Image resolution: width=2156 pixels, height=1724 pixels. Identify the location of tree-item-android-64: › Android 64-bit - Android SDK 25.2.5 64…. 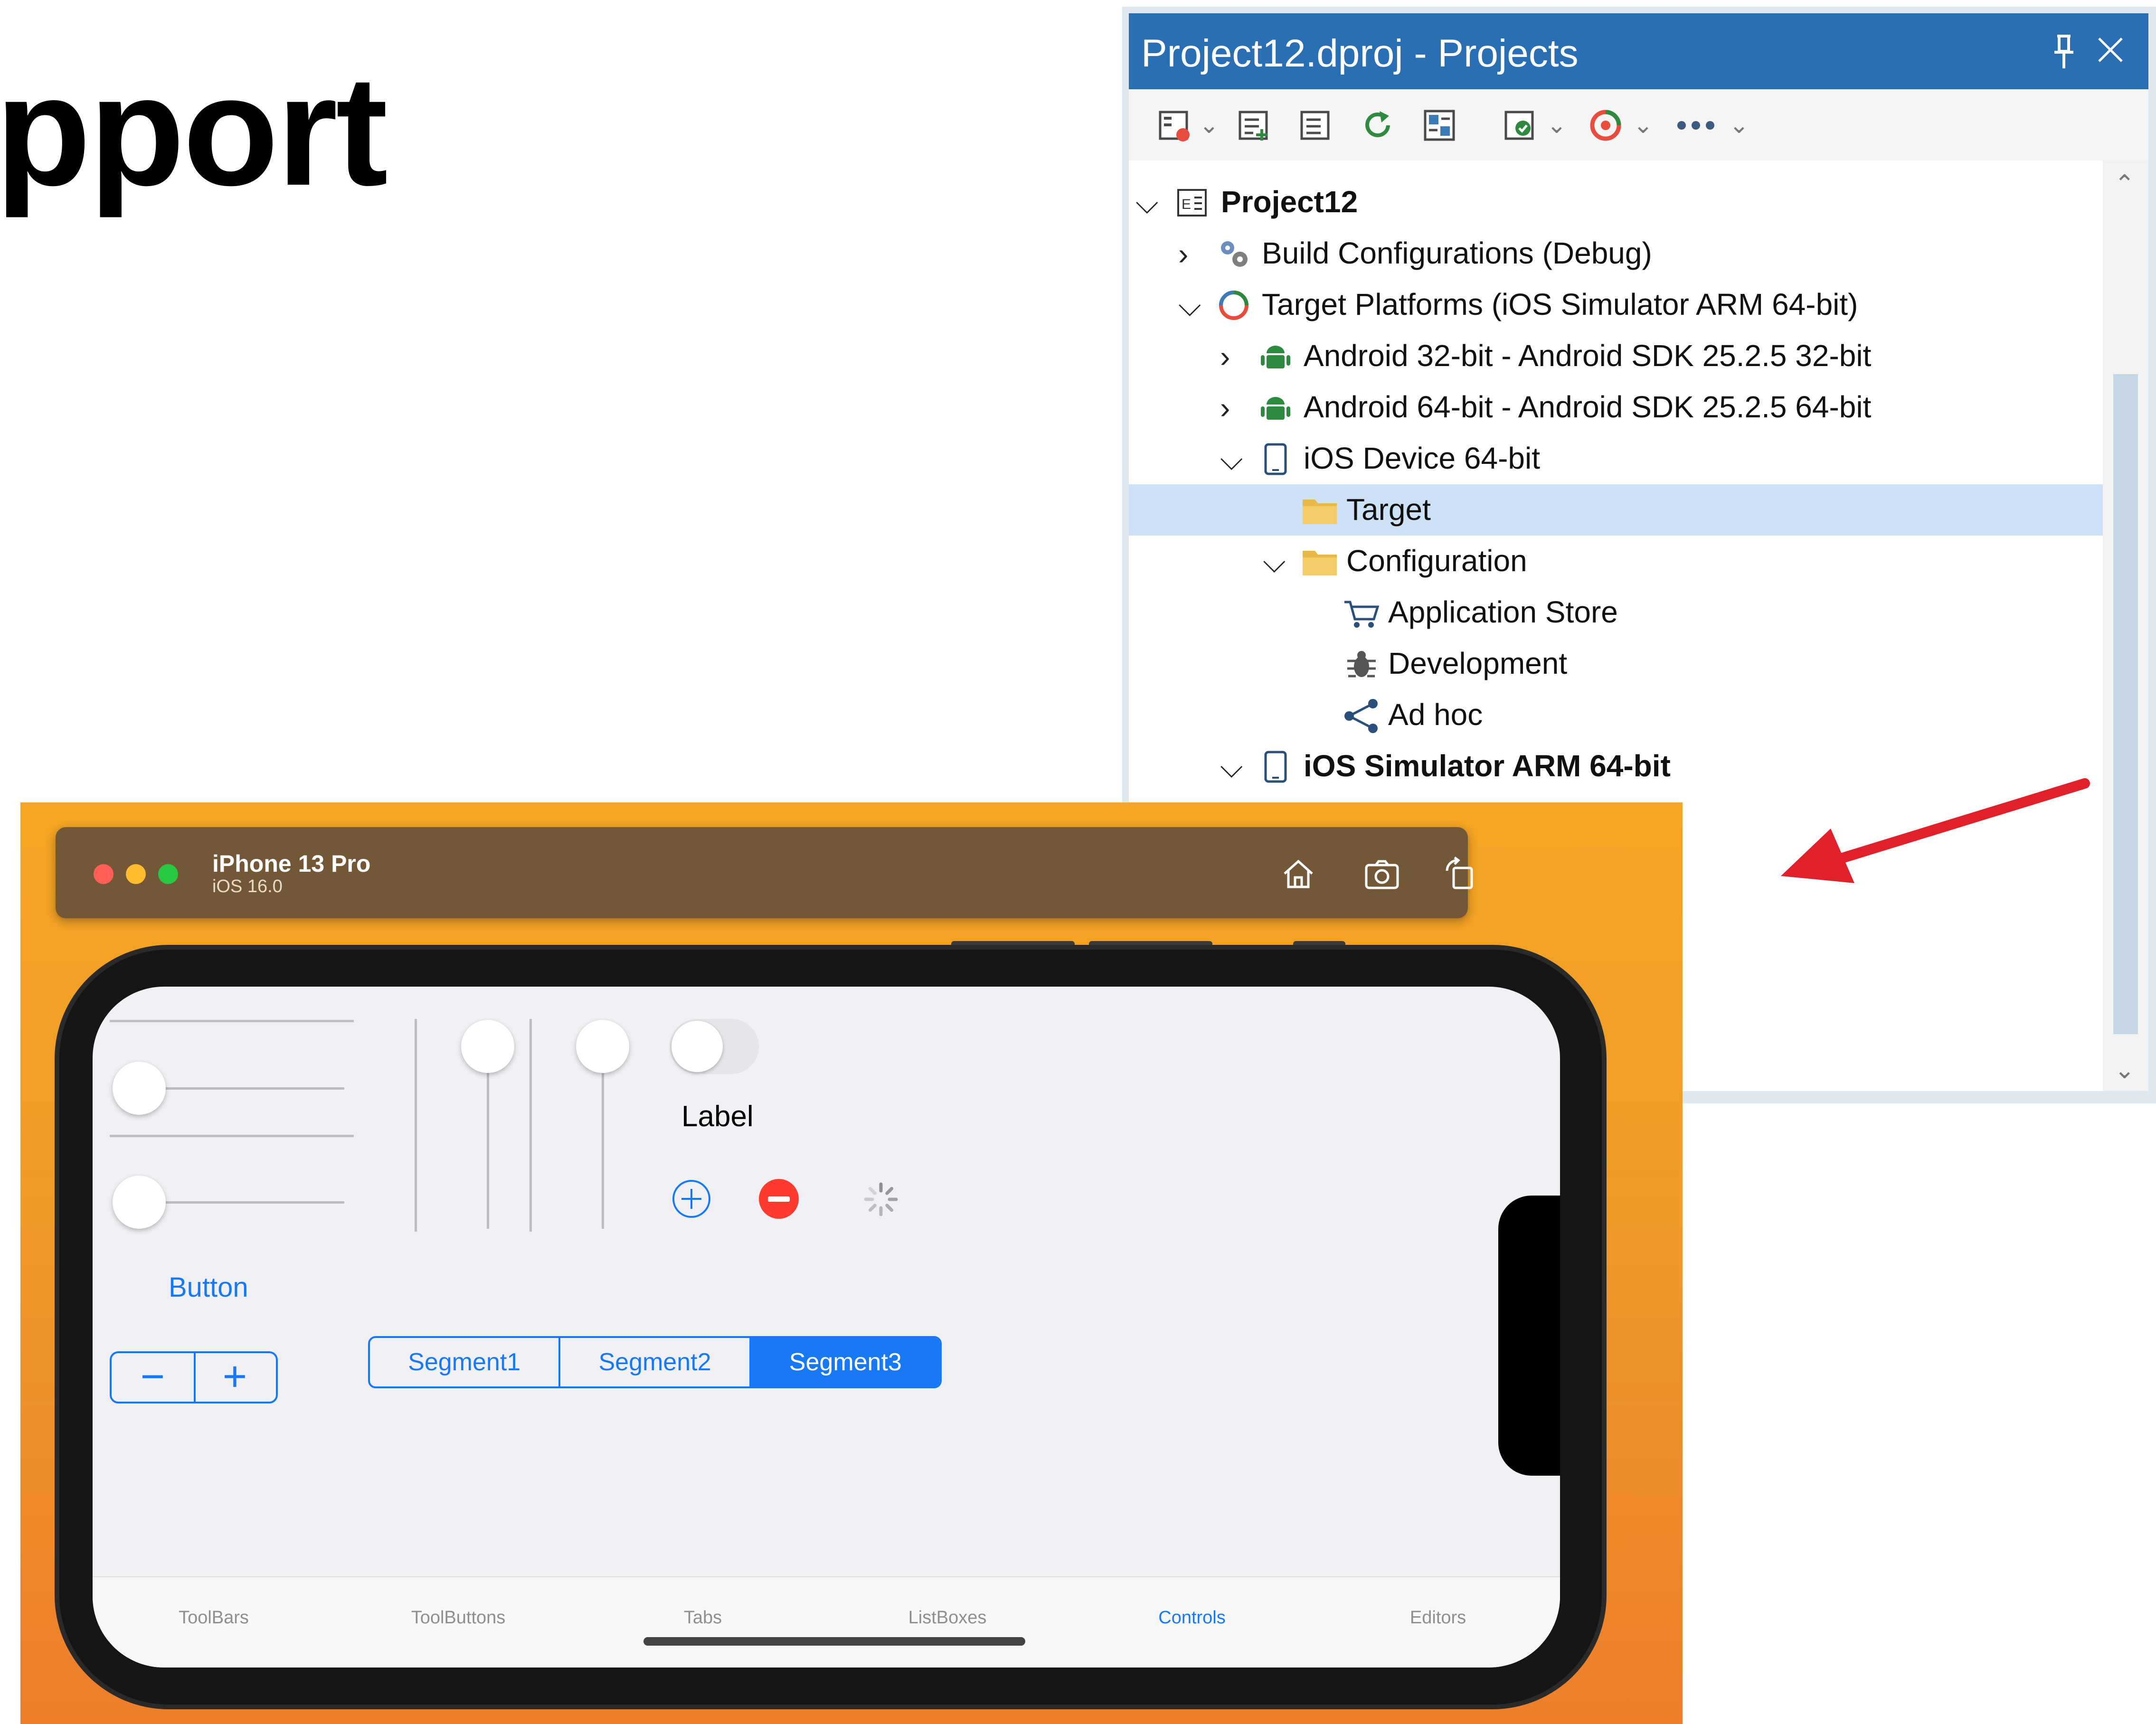
(1616, 407).